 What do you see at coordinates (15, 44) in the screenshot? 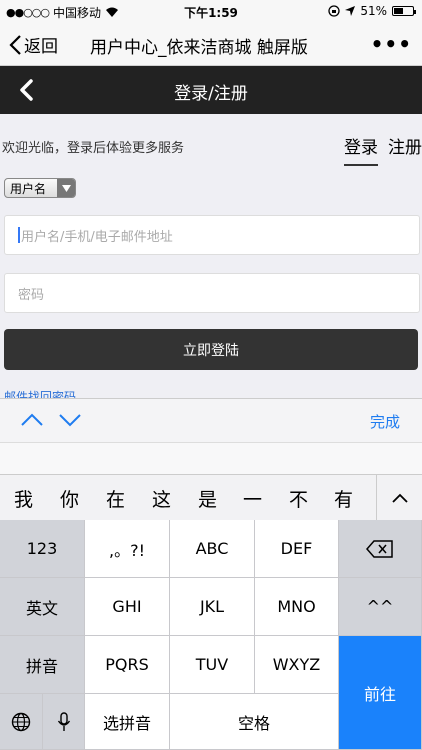
I see `chevron-left-icon` at bounding box center [15, 44].